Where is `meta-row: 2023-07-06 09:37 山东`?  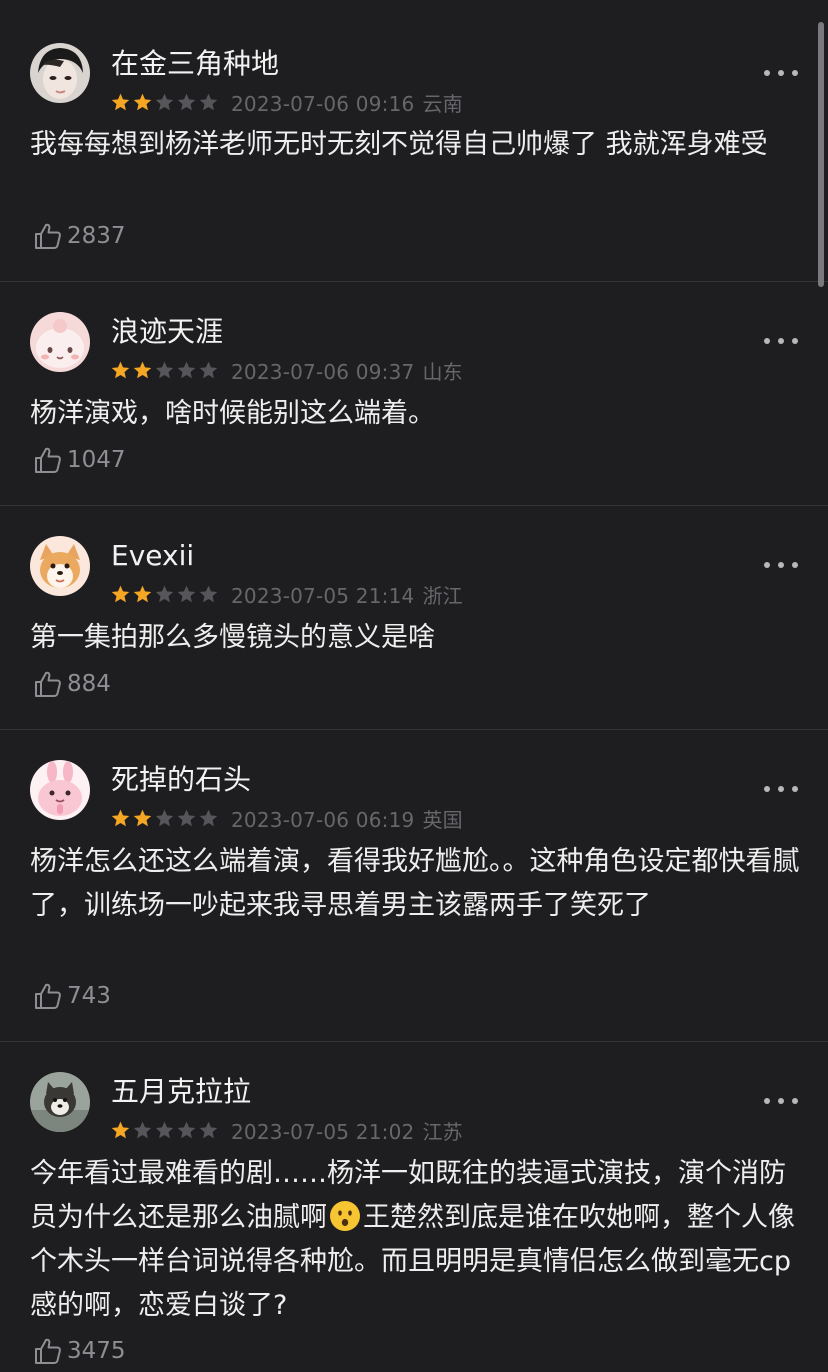 meta-row: 2023-07-06 09:37 山东 is located at coordinates (286, 370).